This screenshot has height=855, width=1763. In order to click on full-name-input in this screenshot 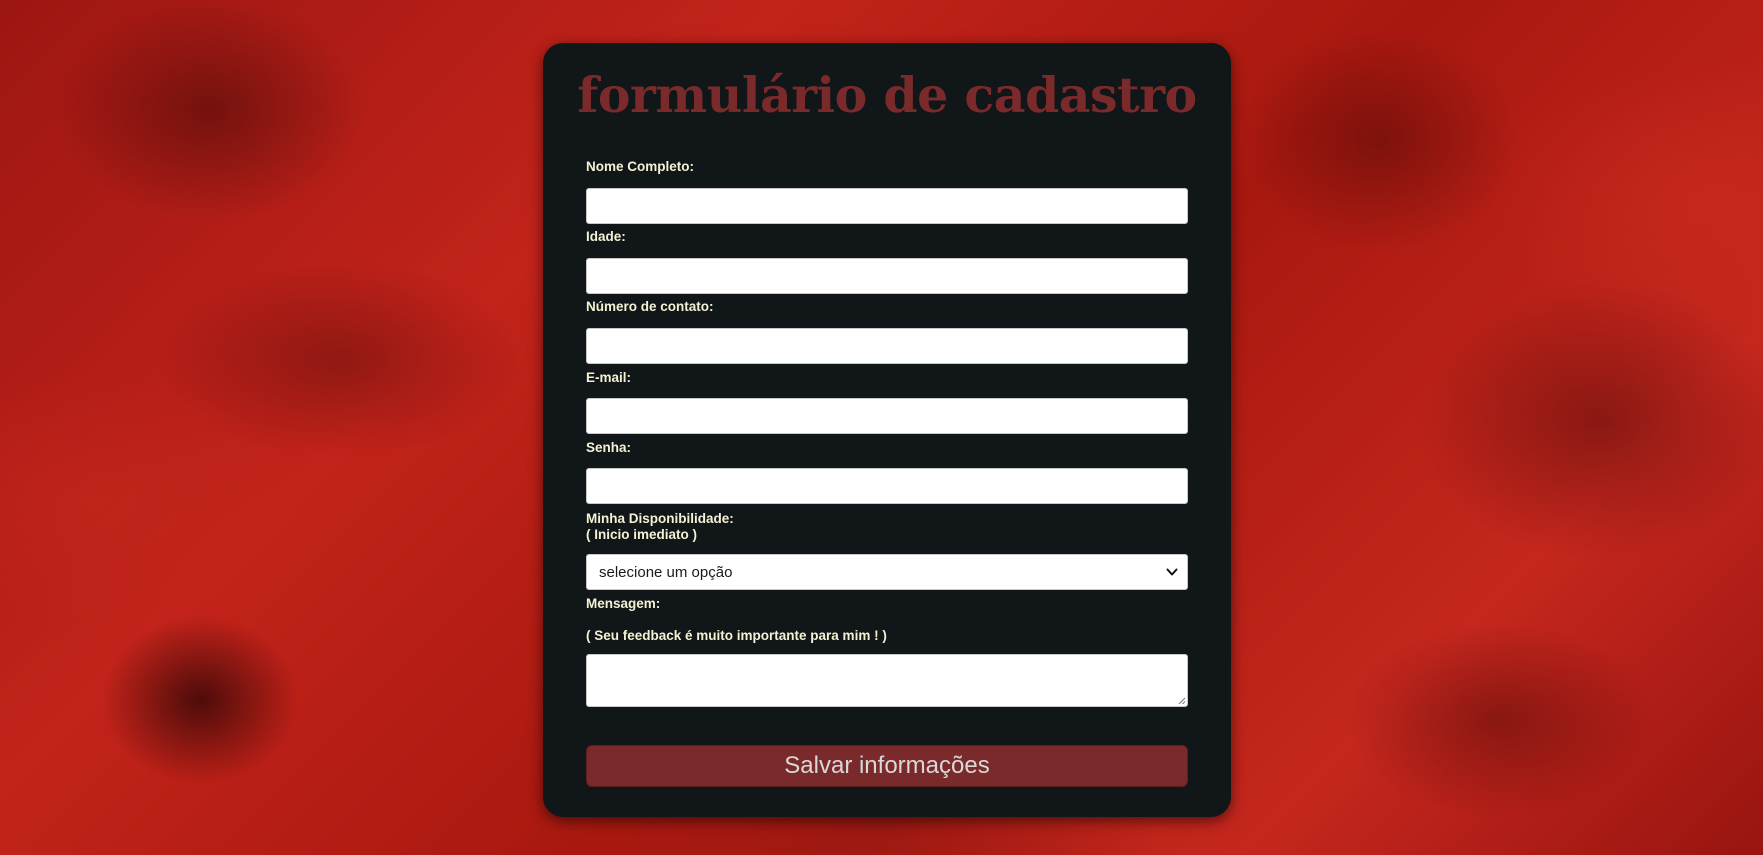, I will do `click(887, 206)`.